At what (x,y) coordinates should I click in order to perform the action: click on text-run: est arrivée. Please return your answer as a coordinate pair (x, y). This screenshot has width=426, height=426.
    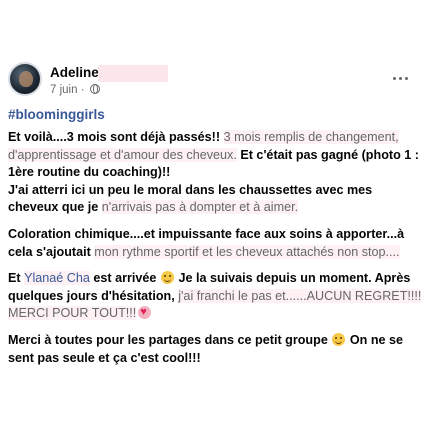
    Looking at the image, I should click on (124, 278).